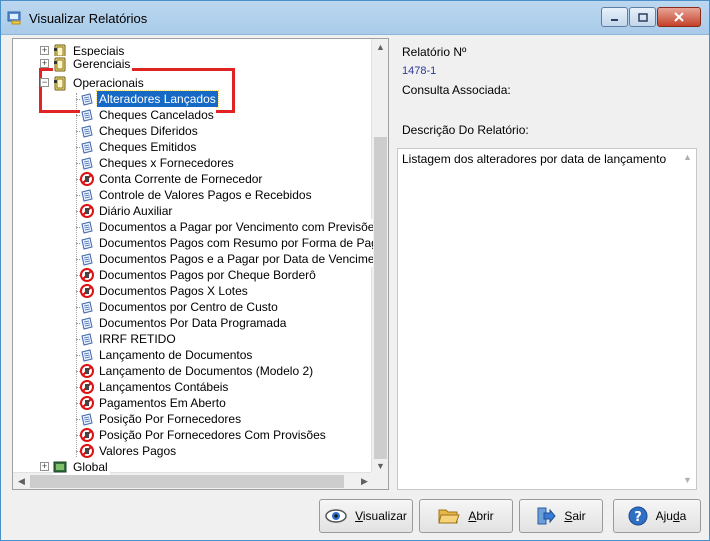 This screenshot has width=710, height=541. What do you see at coordinates (148, 131) in the screenshot?
I see `tree-item-label: Cheques Diferidos` at bounding box center [148, 131].